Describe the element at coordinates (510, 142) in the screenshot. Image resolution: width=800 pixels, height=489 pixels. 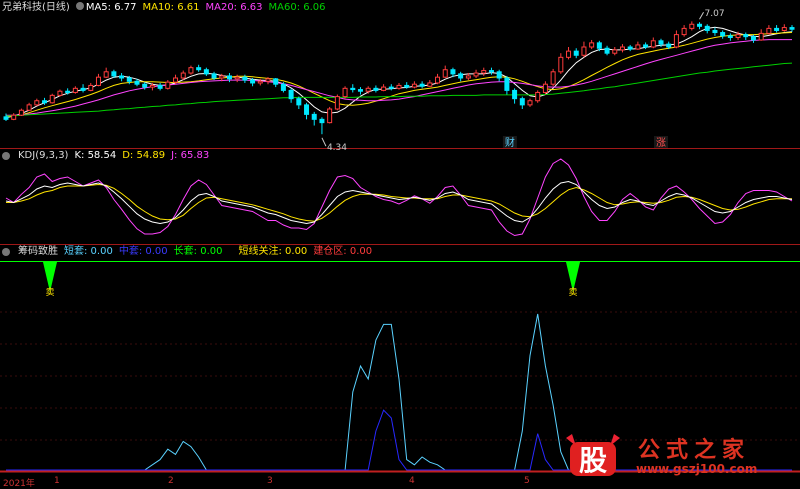
I see `finance-event-marker: 财` at that location.